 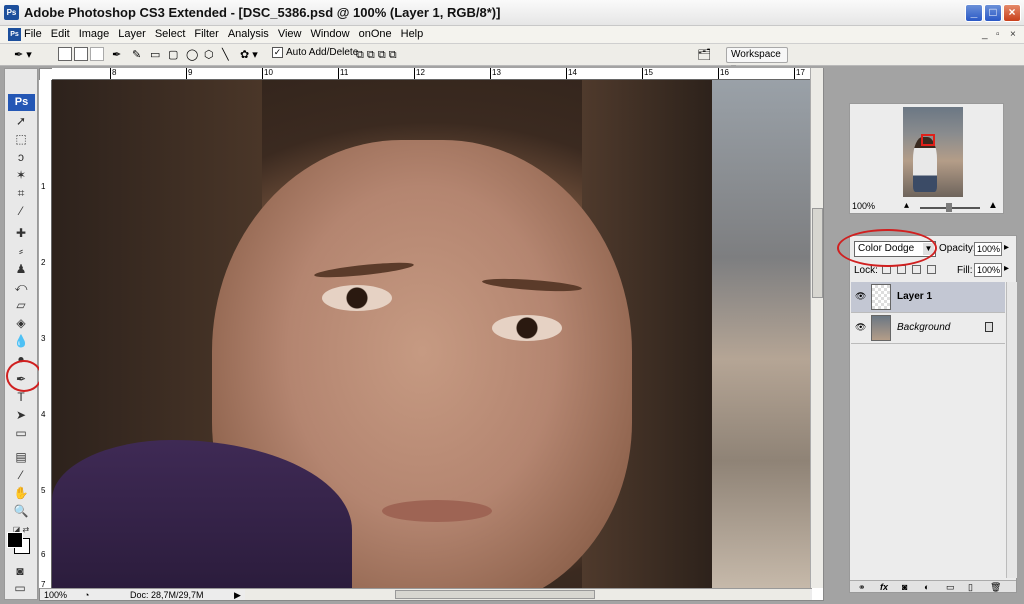 What do you see at coordinates (86, 595) in the screenshot?
I see `status-icon: ◔` at bounding box center [86, 595].